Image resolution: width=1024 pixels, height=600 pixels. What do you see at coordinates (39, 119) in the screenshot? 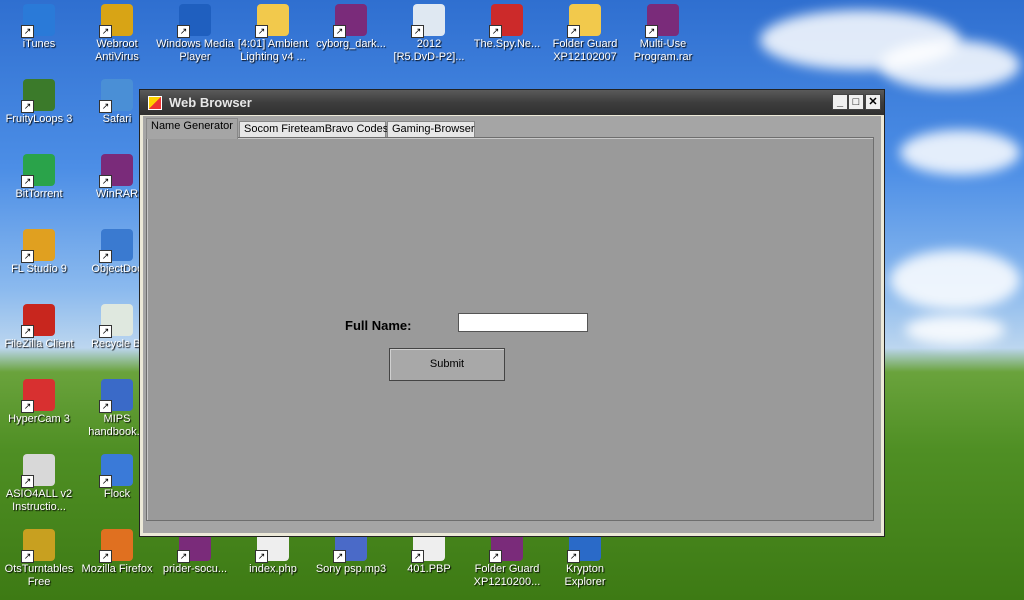
I see `desktop-icon-label: FruityLoops 3` at bounding box center [39, 119].